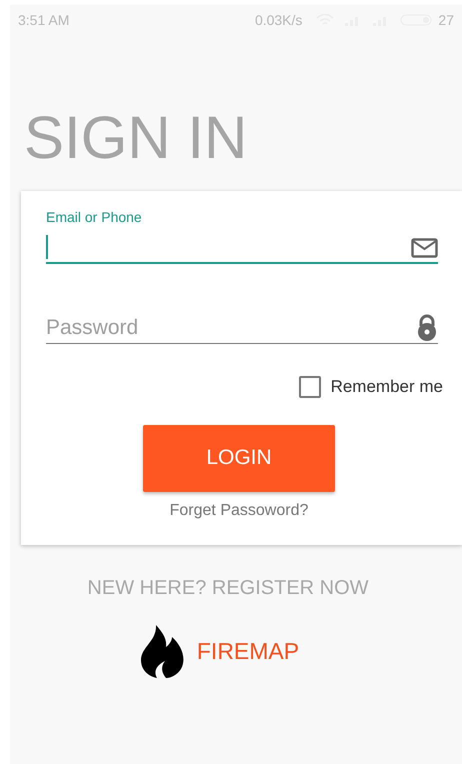 The width and height of the screenshot is (462, 764). Describe the element at coordinates (162, 651) in the screenshot. I see `flame-icon` at that location.